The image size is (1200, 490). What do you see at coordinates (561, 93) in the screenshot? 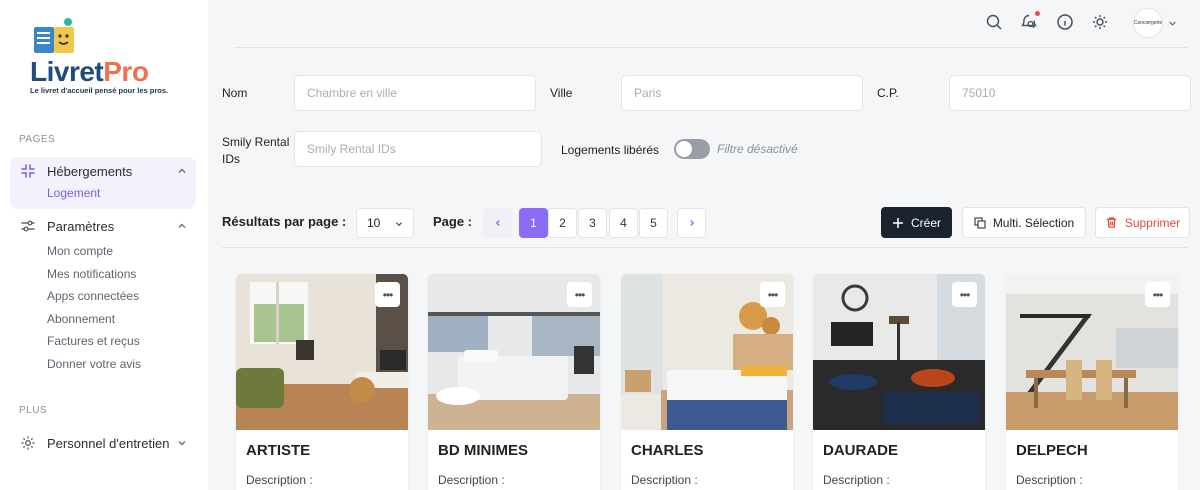
I see `filter-label-ville: Ville` at bounding box center [561, 93].